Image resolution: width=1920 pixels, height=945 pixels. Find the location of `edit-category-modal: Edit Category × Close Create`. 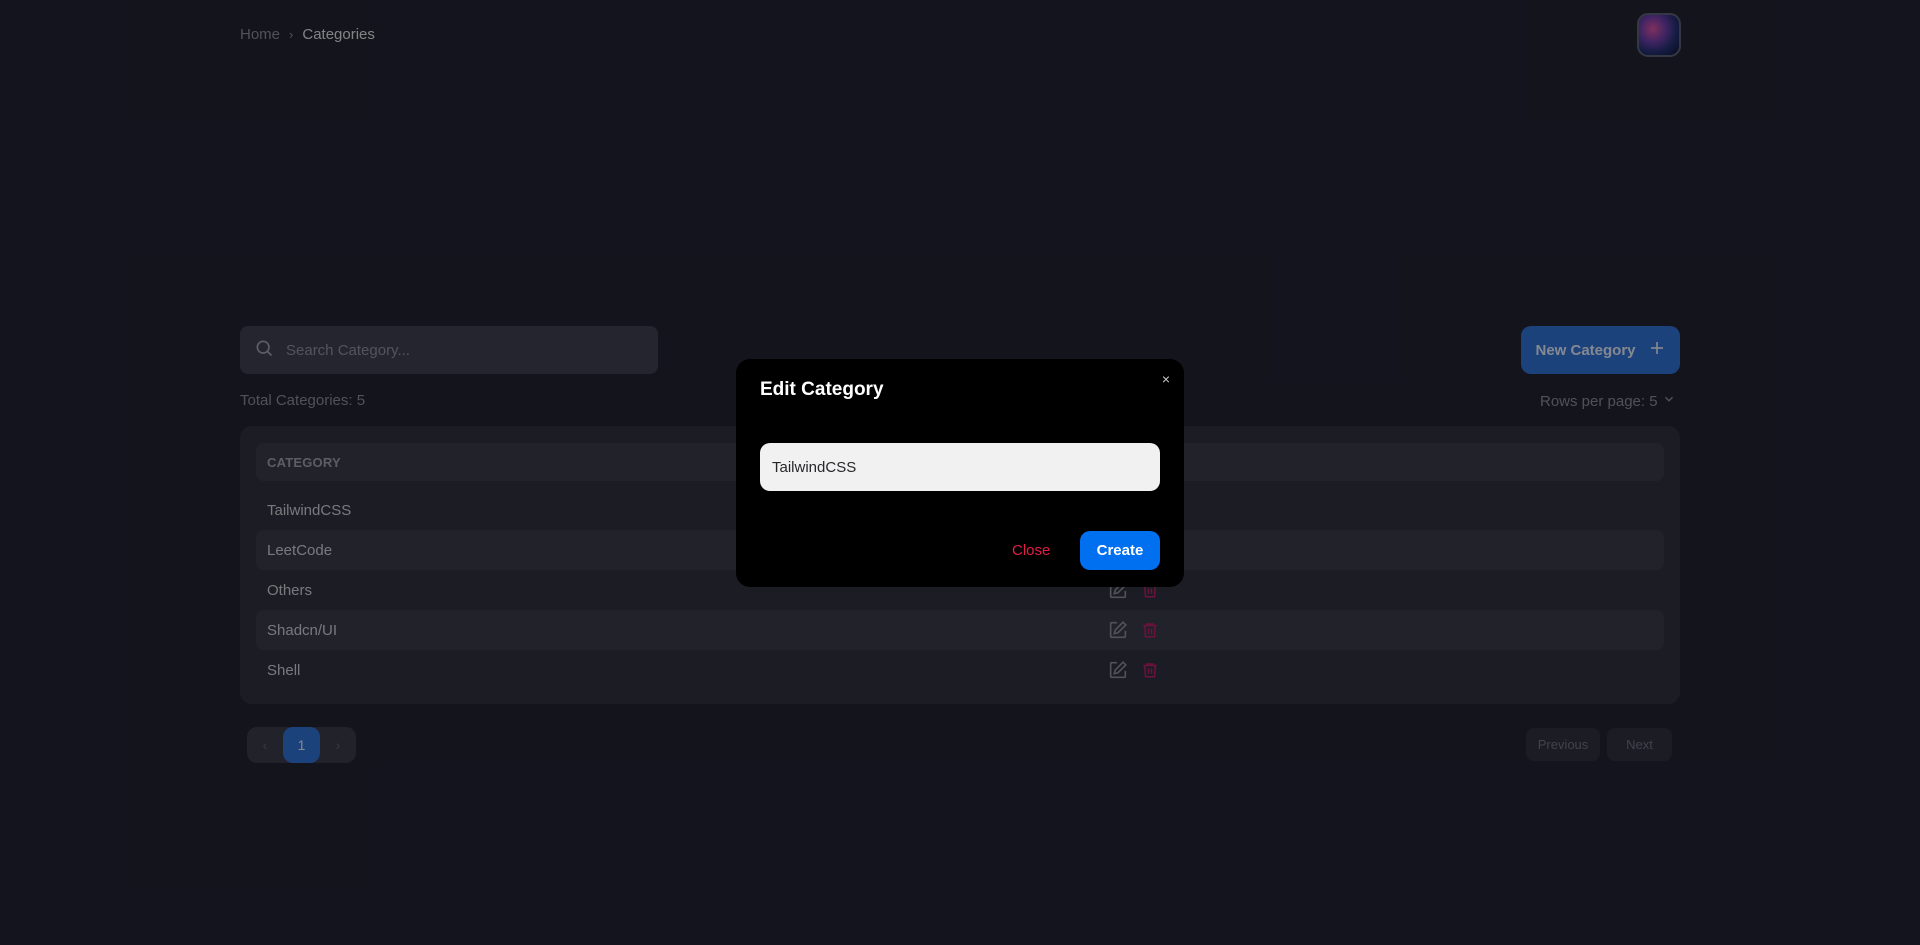

edit-category-modal: Edit Category × Close Create is located at coordinates (960, 473).